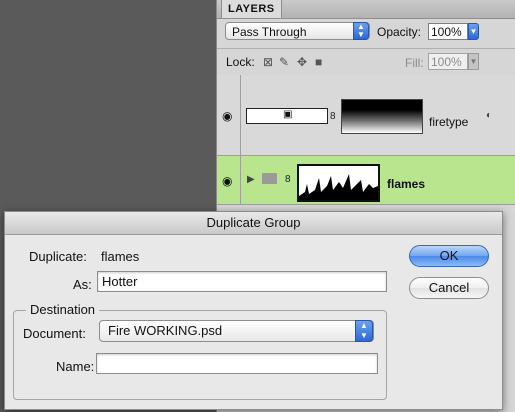 The height and width of the screenshot is (412, 515). Describe the element at coordinates (448, 122) in the screenshot. I see `layer-name: firetype` at that location.